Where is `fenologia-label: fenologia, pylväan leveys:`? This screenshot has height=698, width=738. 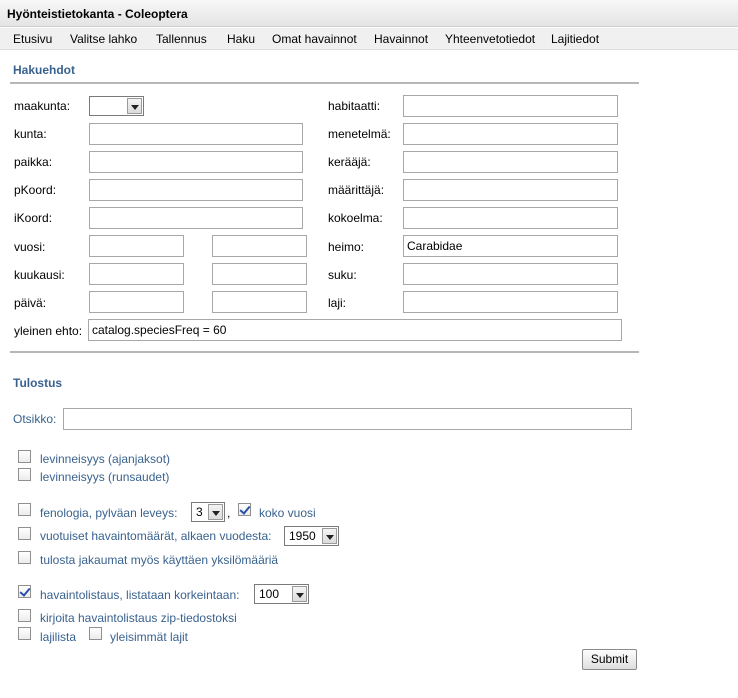 fenologia-label: fenologia, pylväan leveys: is located at coordinates (109, 513).